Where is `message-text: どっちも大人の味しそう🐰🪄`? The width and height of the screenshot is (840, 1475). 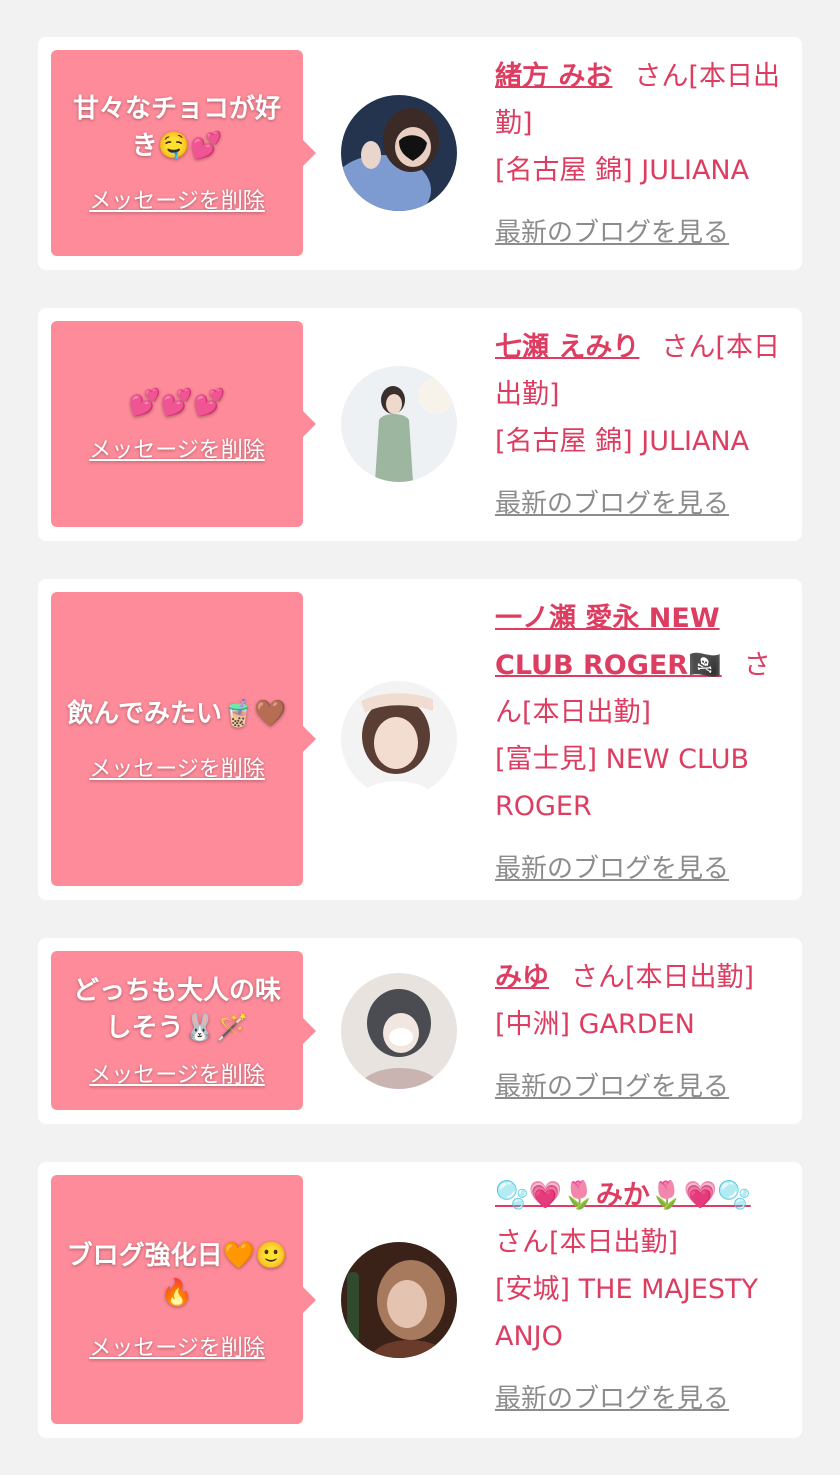
message-text: どっちも大人の味しそう🐰🪄 is located at coordinates (176, 1009).